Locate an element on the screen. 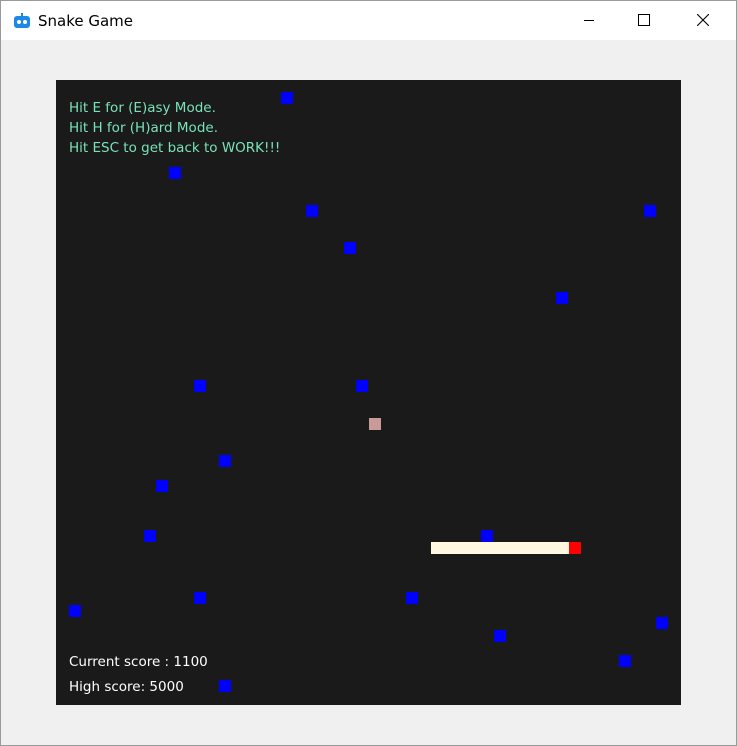  minimize-button is located at coordinates (590, 20).